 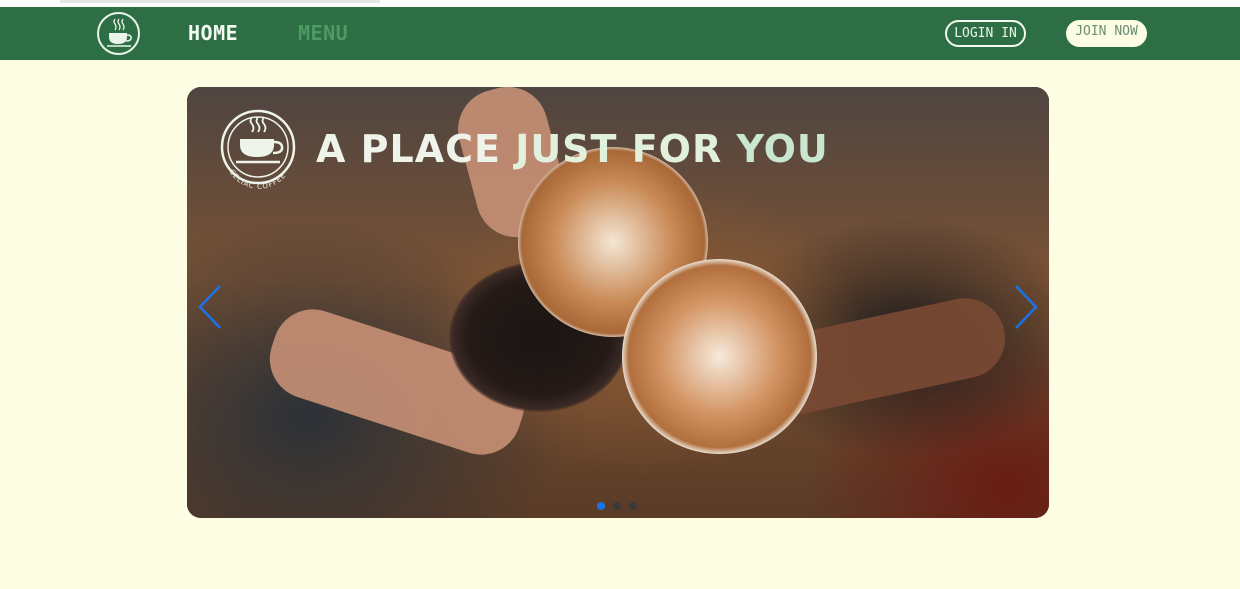 I want to click on top-strip-shade, so click(x=220, y=1).